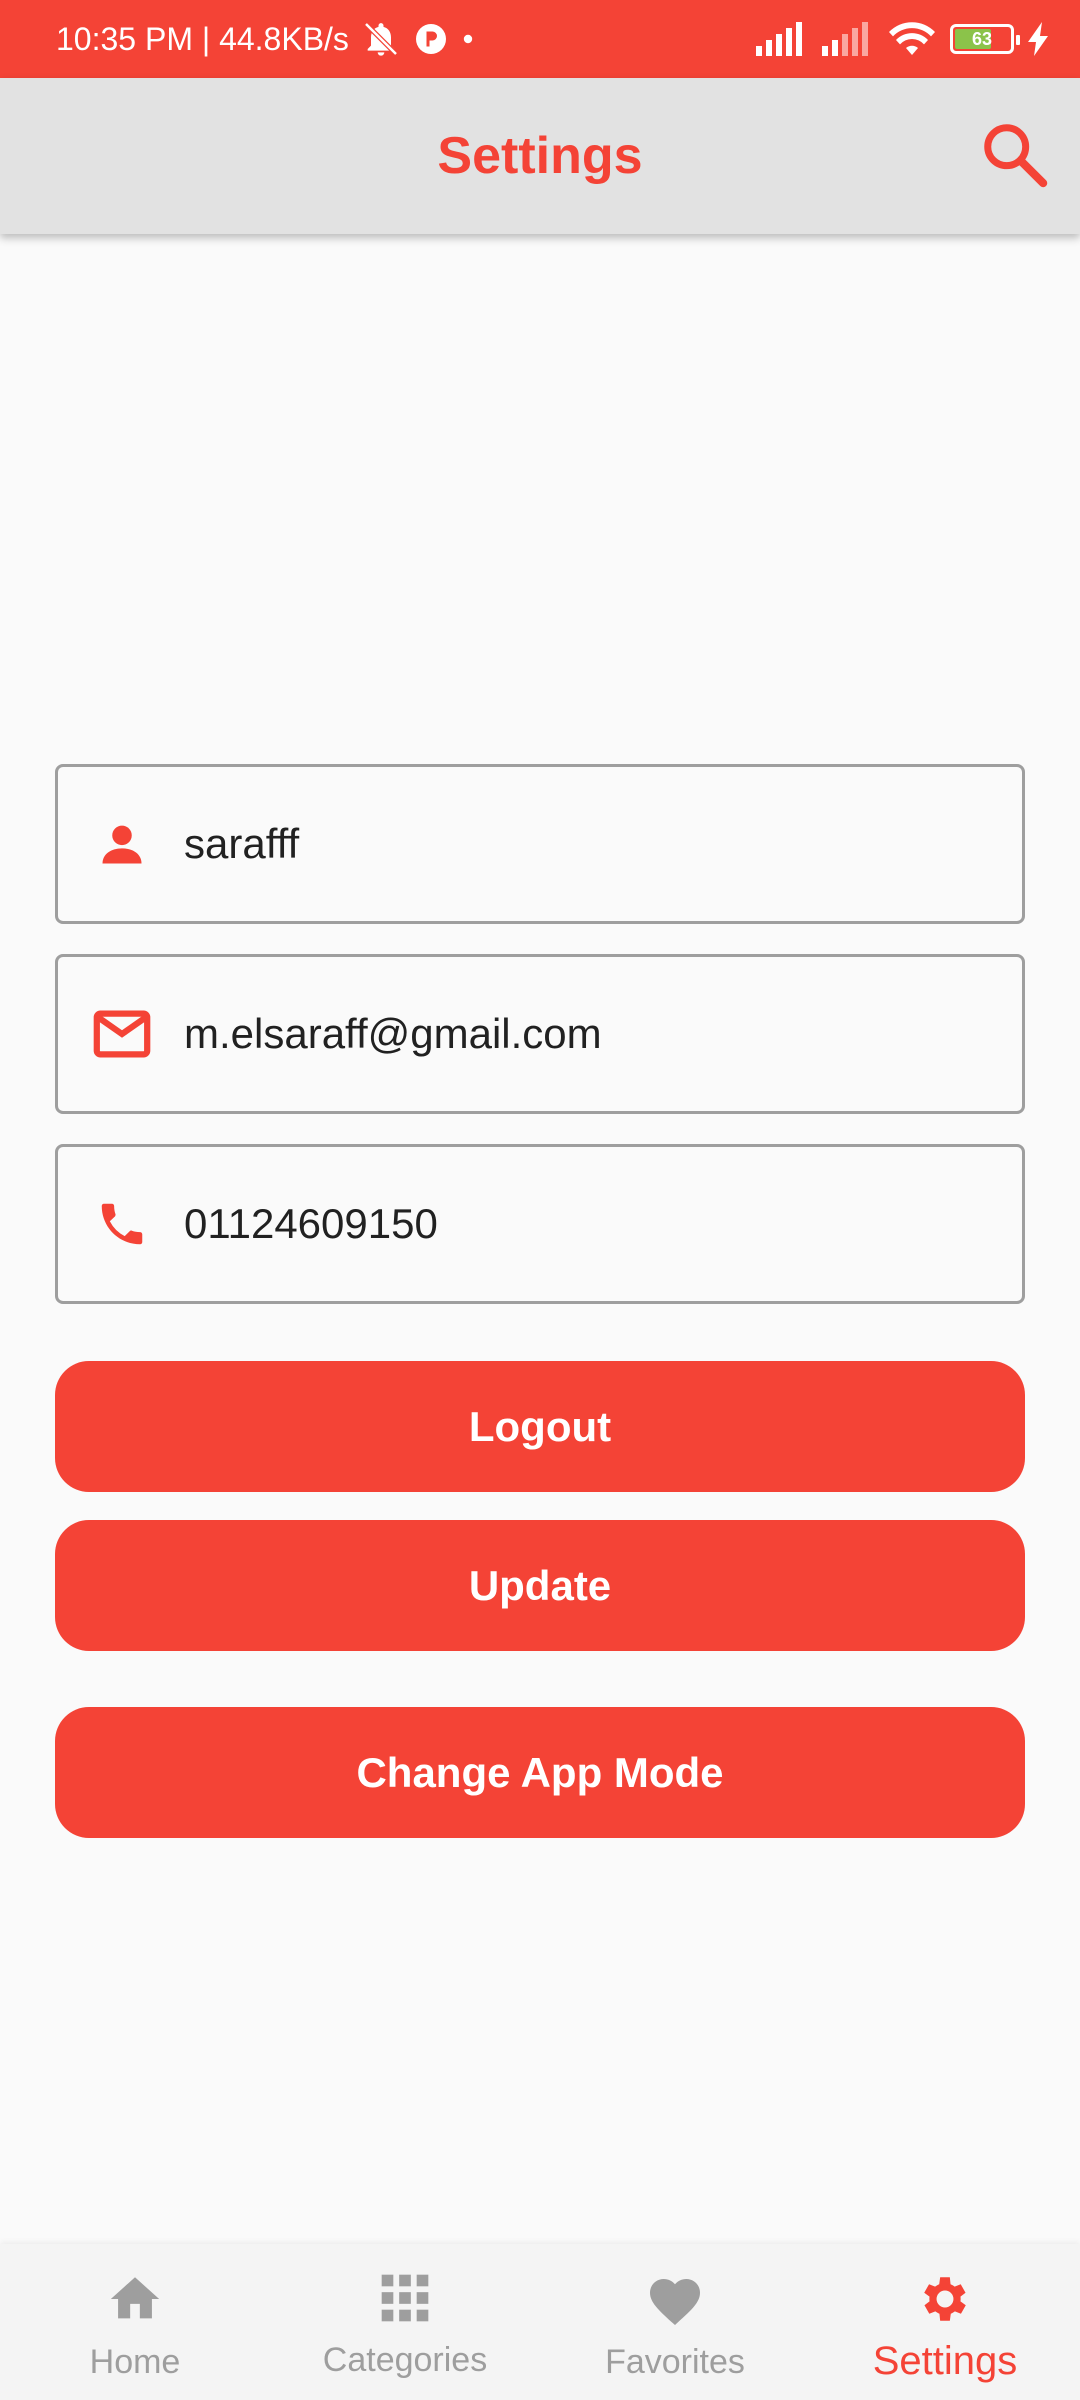  Describe the element at coordinates (982, 38) in the screenshot. I see `battery-level: 63` at that location.